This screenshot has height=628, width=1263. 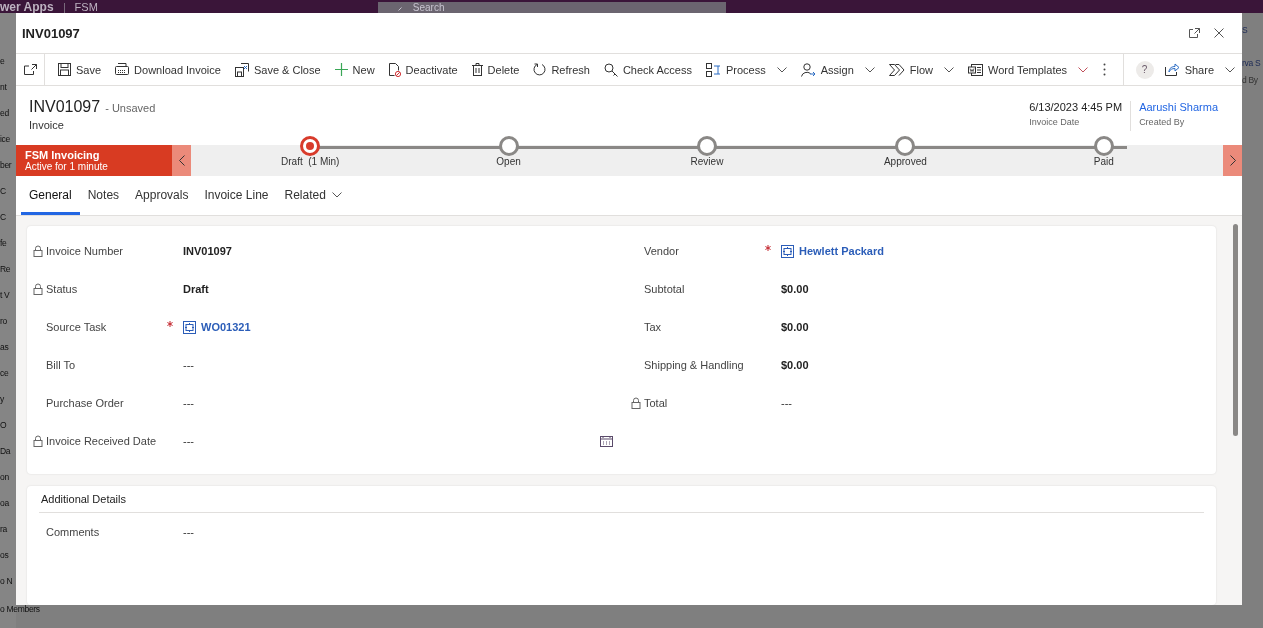 I want to click on section-title: Additional Details, so click(x=621, y=499).